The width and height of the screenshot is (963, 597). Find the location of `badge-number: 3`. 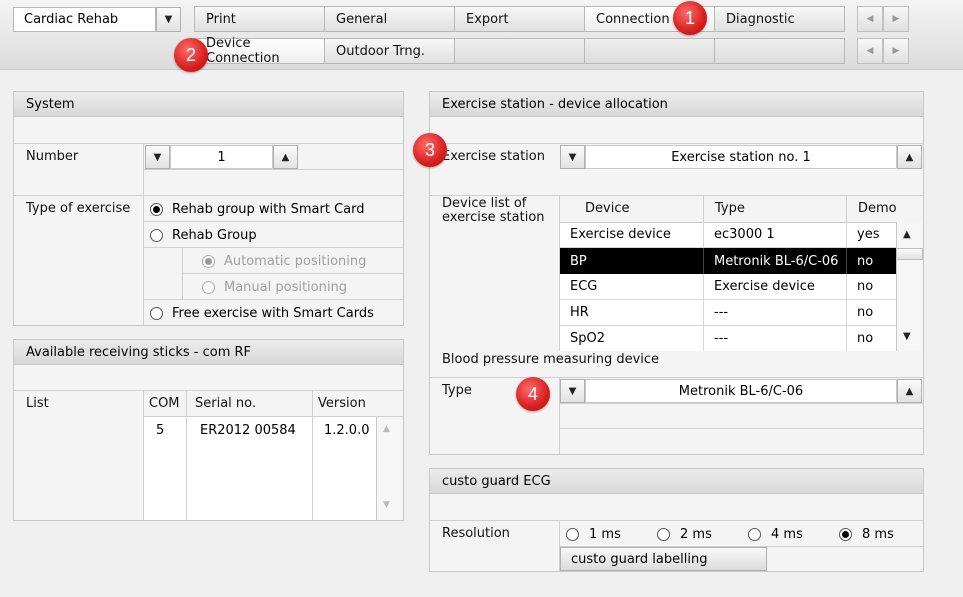

badge-number: 3 is located at coordinates (429, 149).